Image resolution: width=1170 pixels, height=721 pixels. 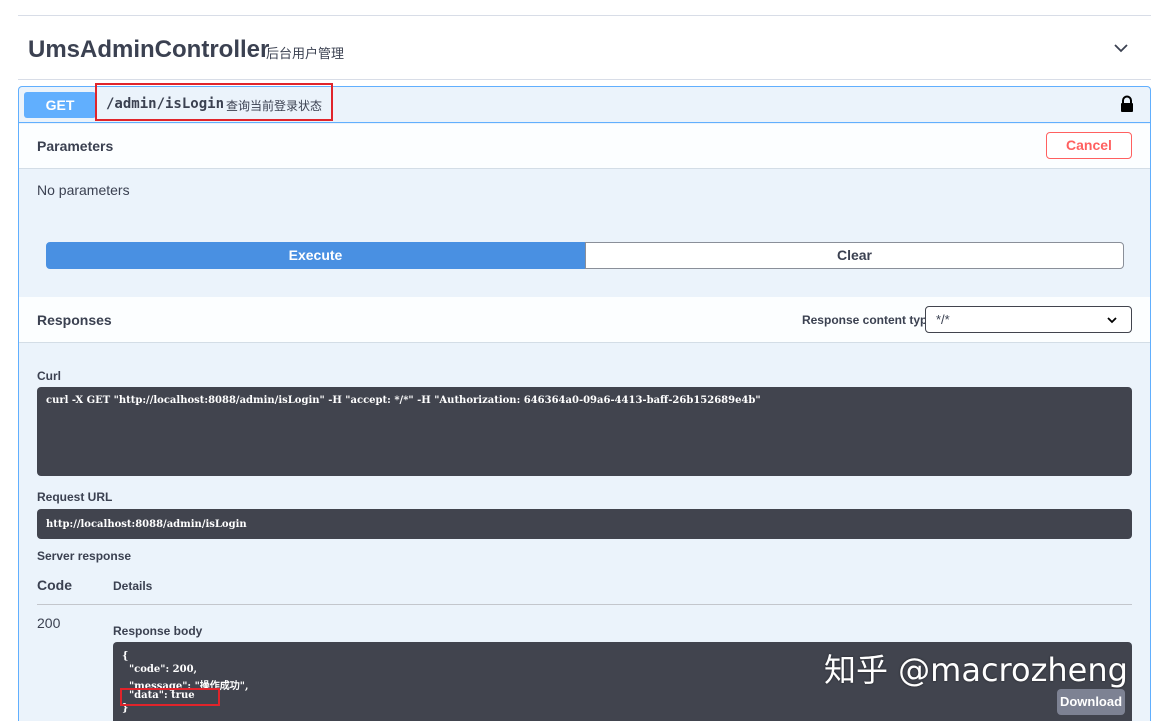 What do you see at coordinates (54, 585) in the screenshot?
I see `response-code-header: Code` at bounding box center [54, 585].